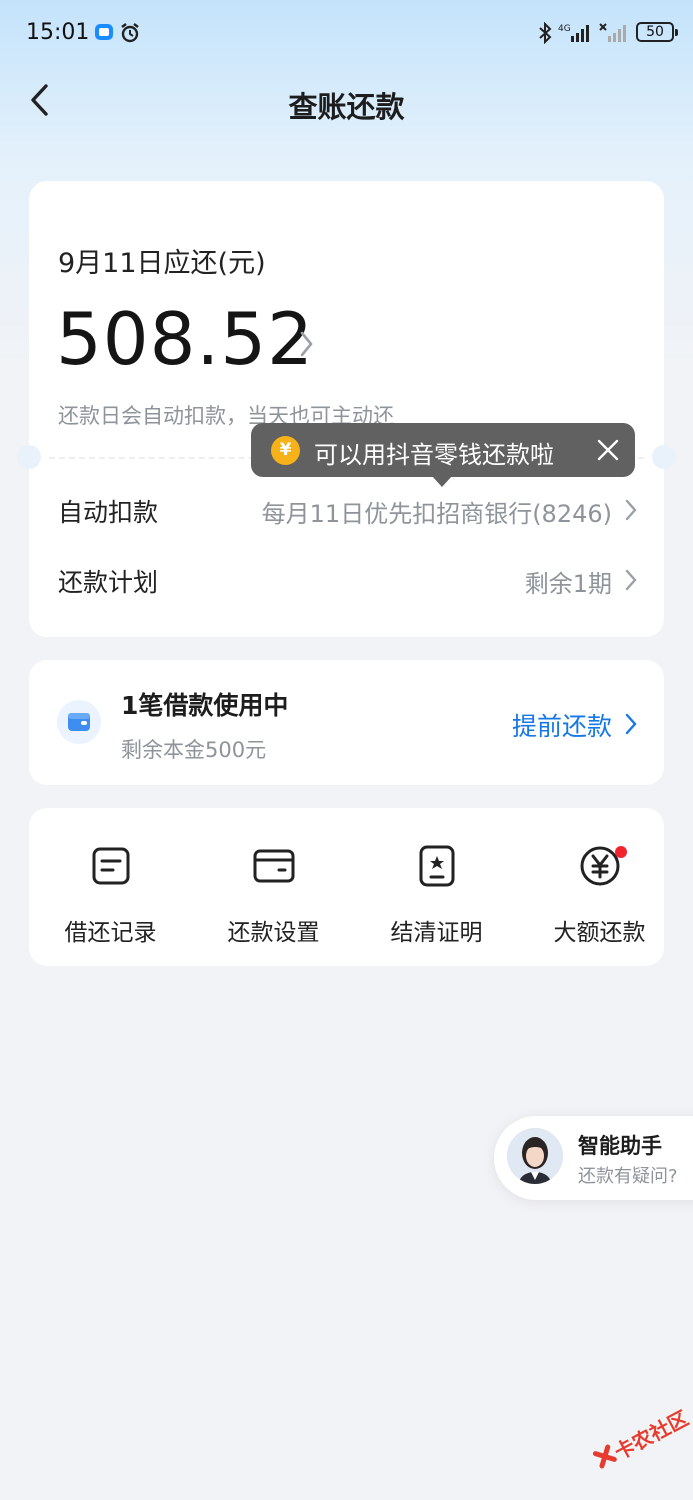 This screenshot has width=693, height=1500. I want to click on battery-indicator: 50, so click(657, 32).